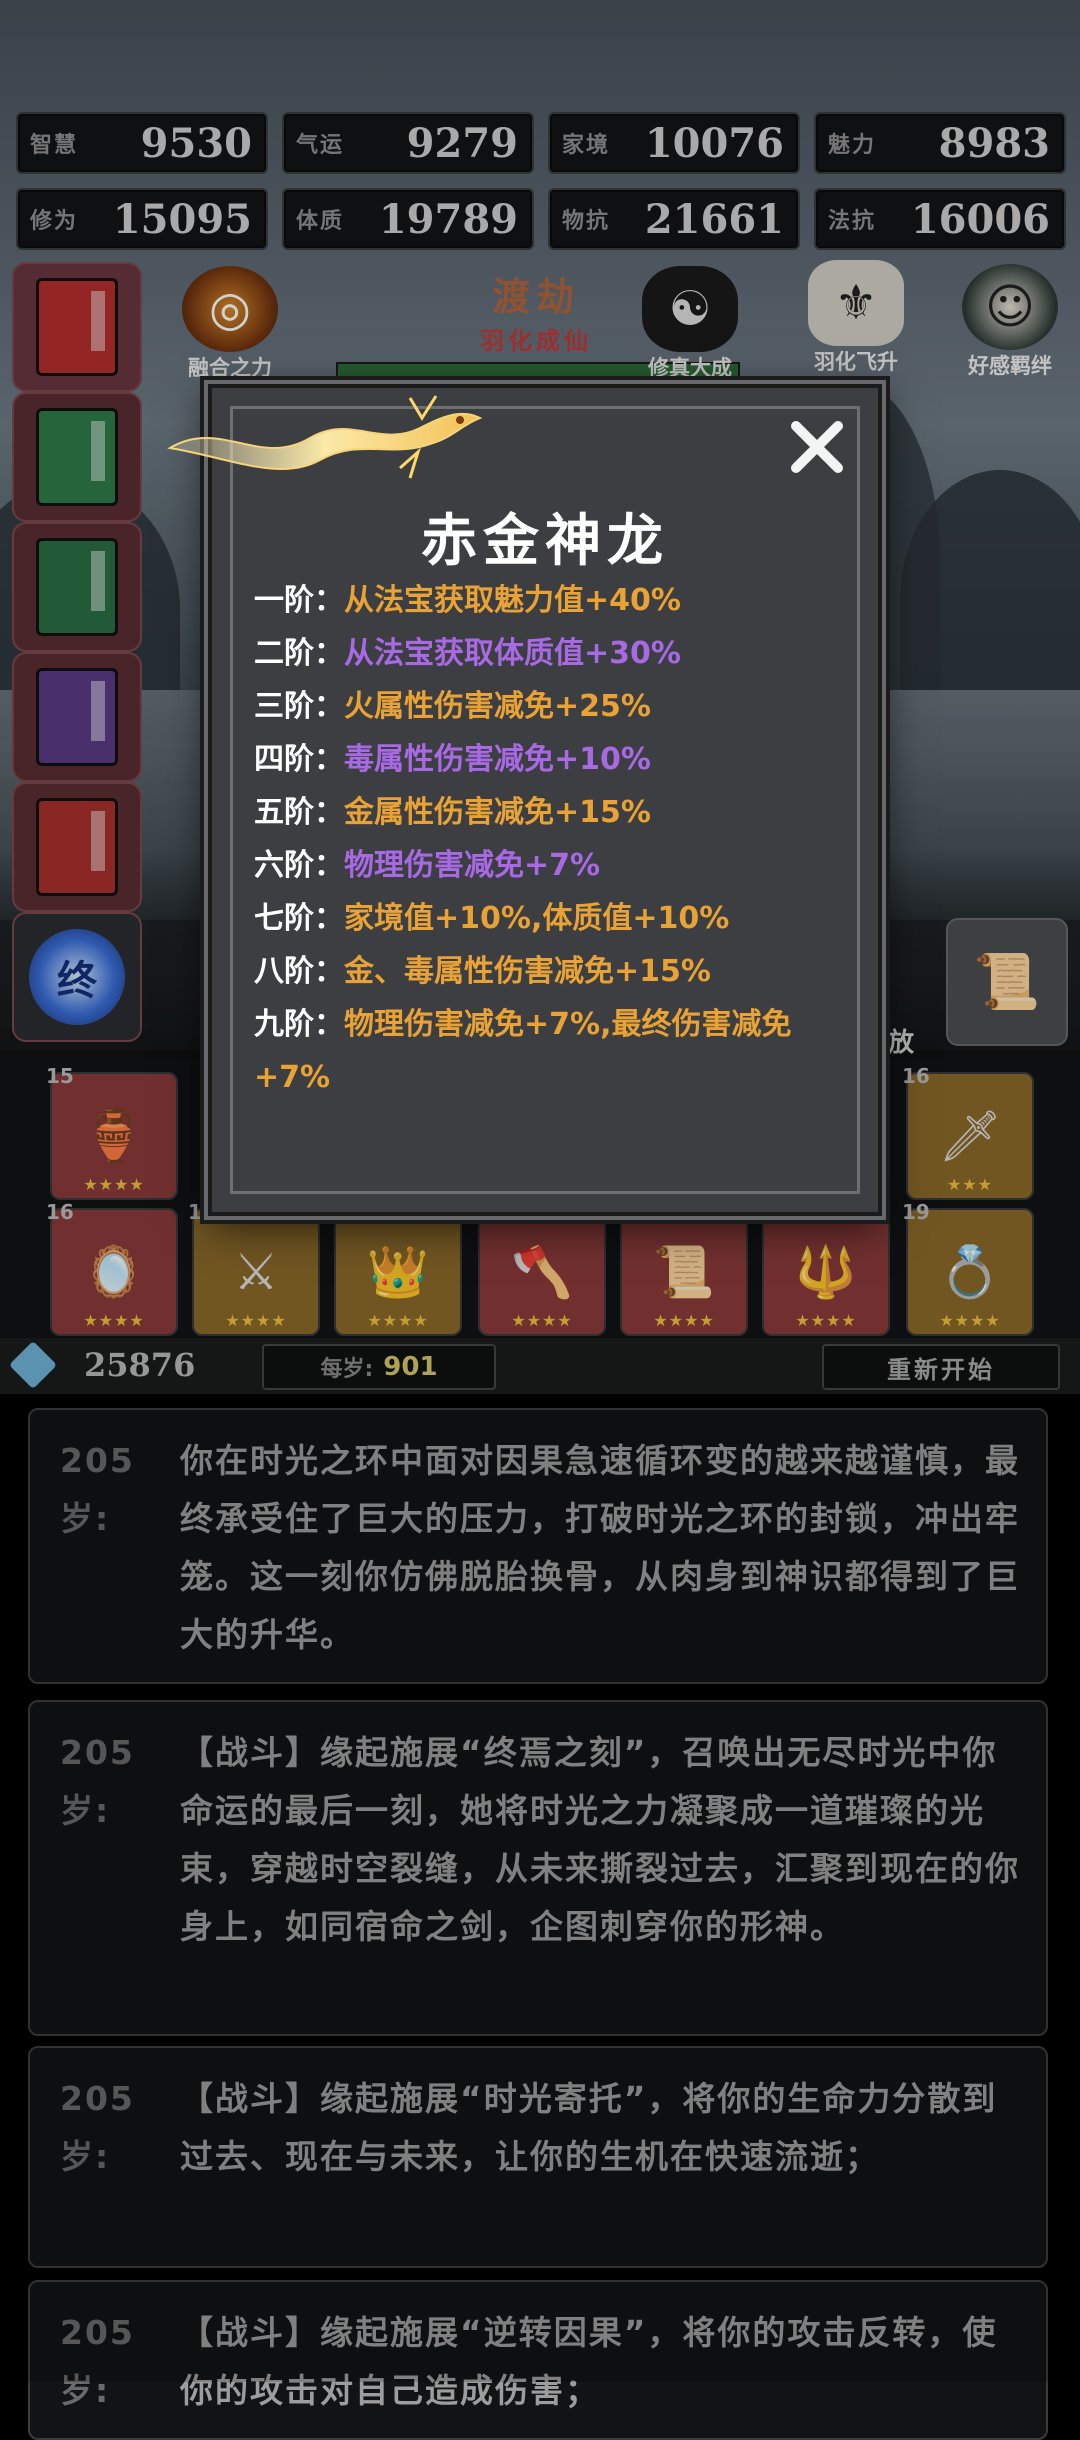 The width and height of the screenshot is (1080, 2440). I want to click on tier-item: 八阶：金、毒属性伤害减免+15%, so click(482, 971).